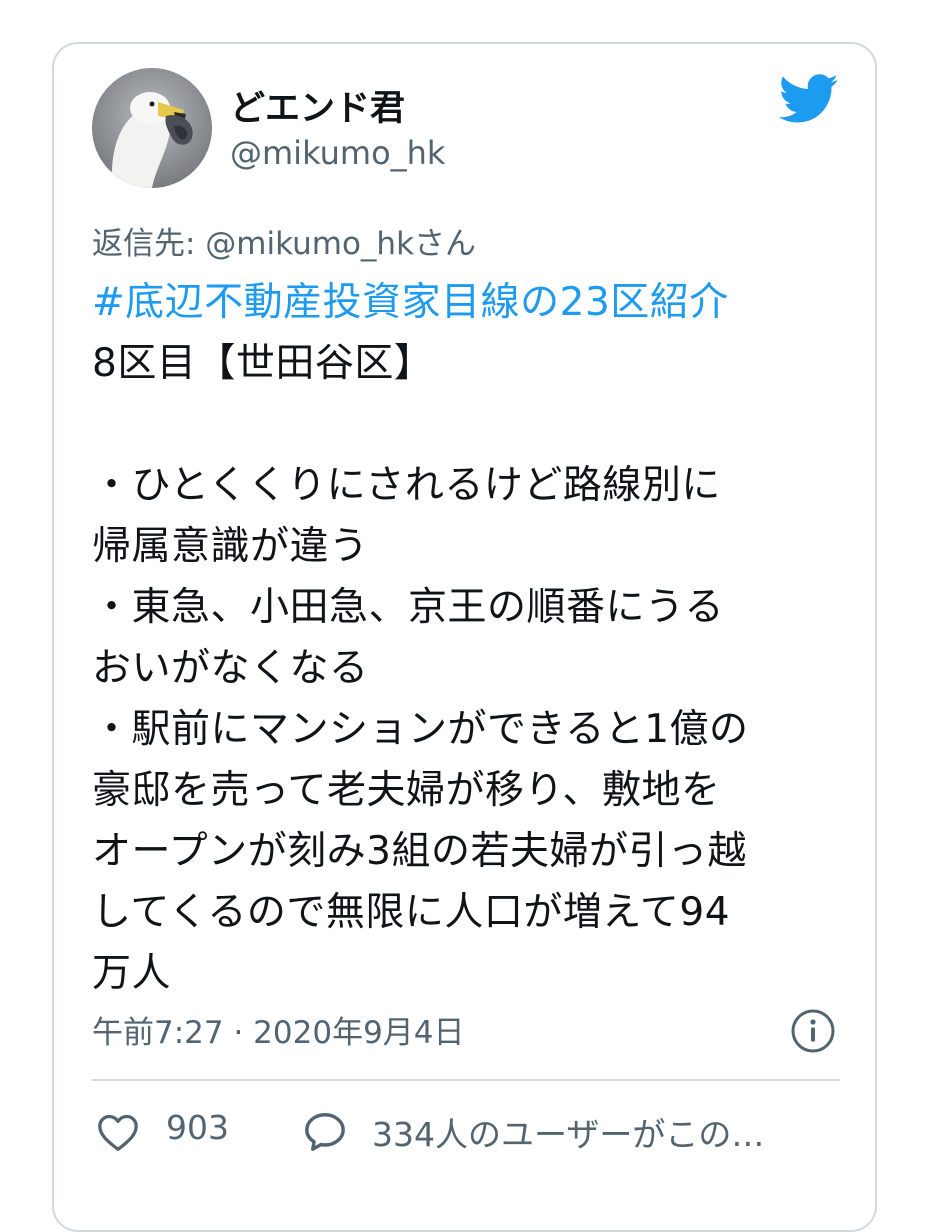  What do you see at coordinates (472, 424) in the screenshot?
I see `tweet-body-line` at bounding box center [472, 424].